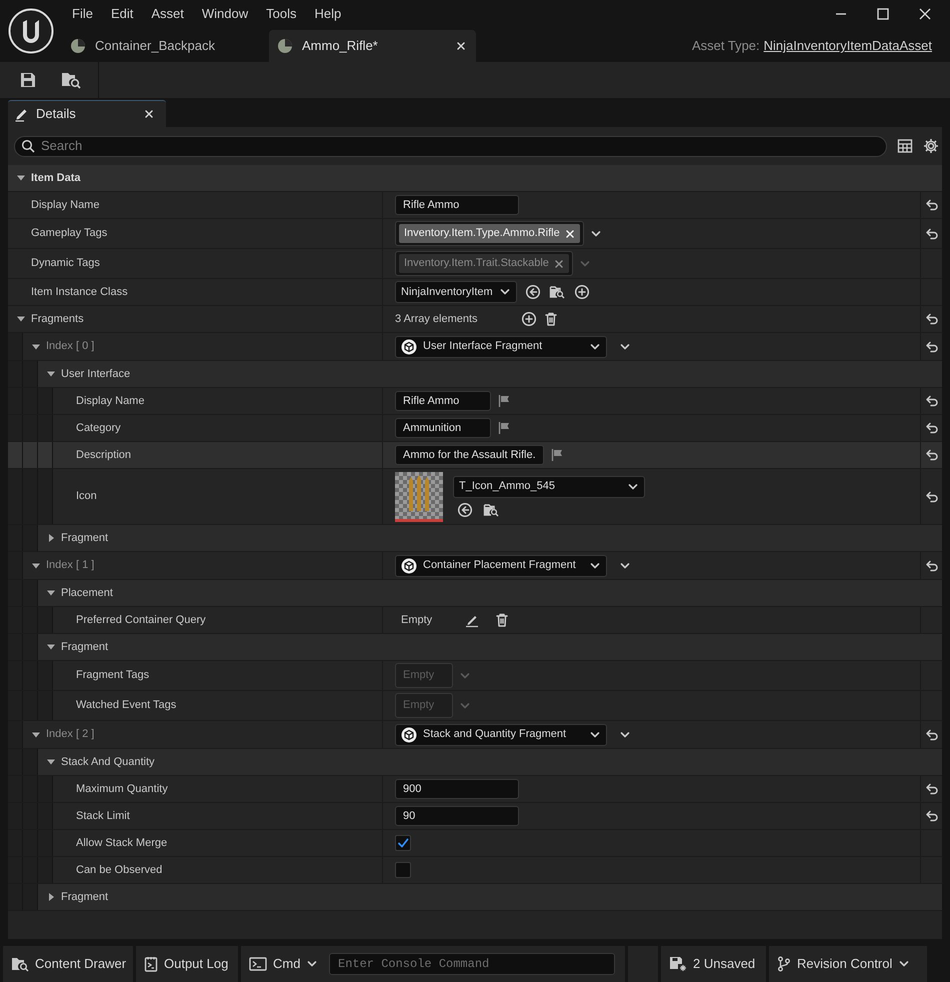 Image resolution: width=950 pixels, height=982 pixels. What do you see at coordinates (56, 178) in the screenshot?
I see `category-title: Item Data` at bounding box center [56, 178].